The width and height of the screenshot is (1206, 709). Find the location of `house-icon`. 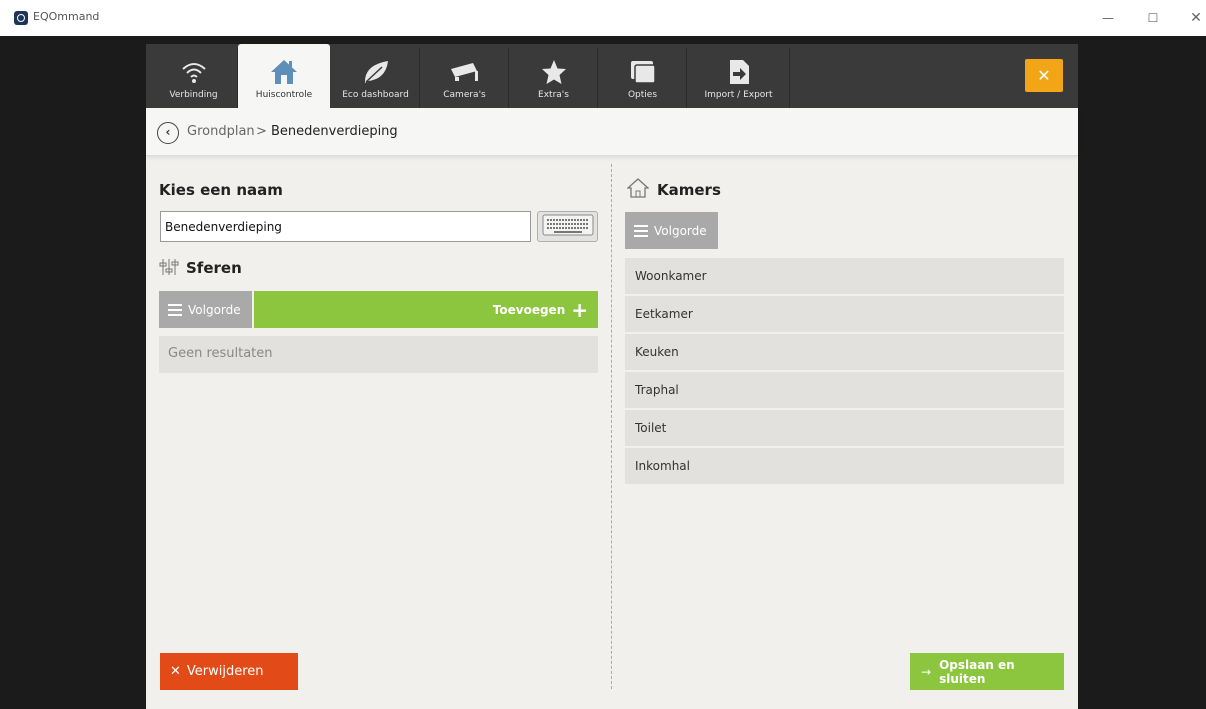

house-icon is located at coordinates (284, 72).